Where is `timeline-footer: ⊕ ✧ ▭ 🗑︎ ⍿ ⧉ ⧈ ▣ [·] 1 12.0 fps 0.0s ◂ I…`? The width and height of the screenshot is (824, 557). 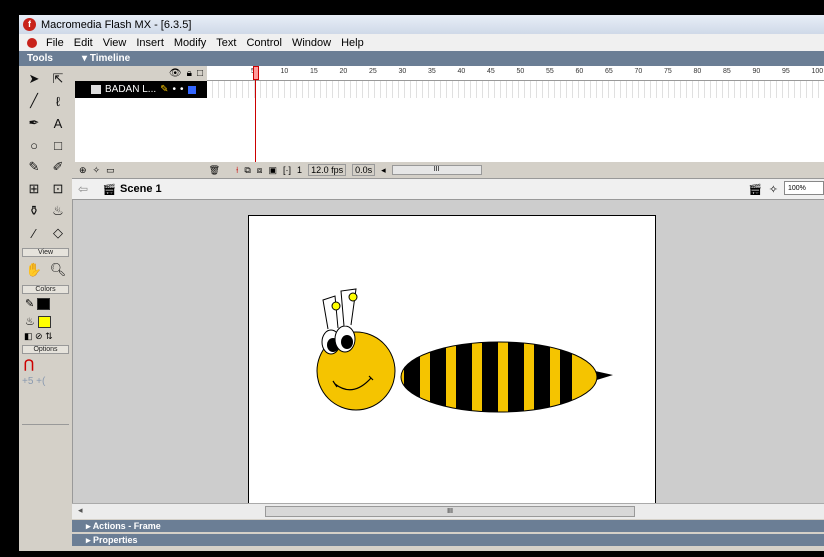
timeline-footer: ⊕ ✧ ▭ 🗑︎ ⍿ ⧉ ⧈ ▣ [·] 1 12.0 fps 0.0s ◂ I… is located at coordinates (449, 170).